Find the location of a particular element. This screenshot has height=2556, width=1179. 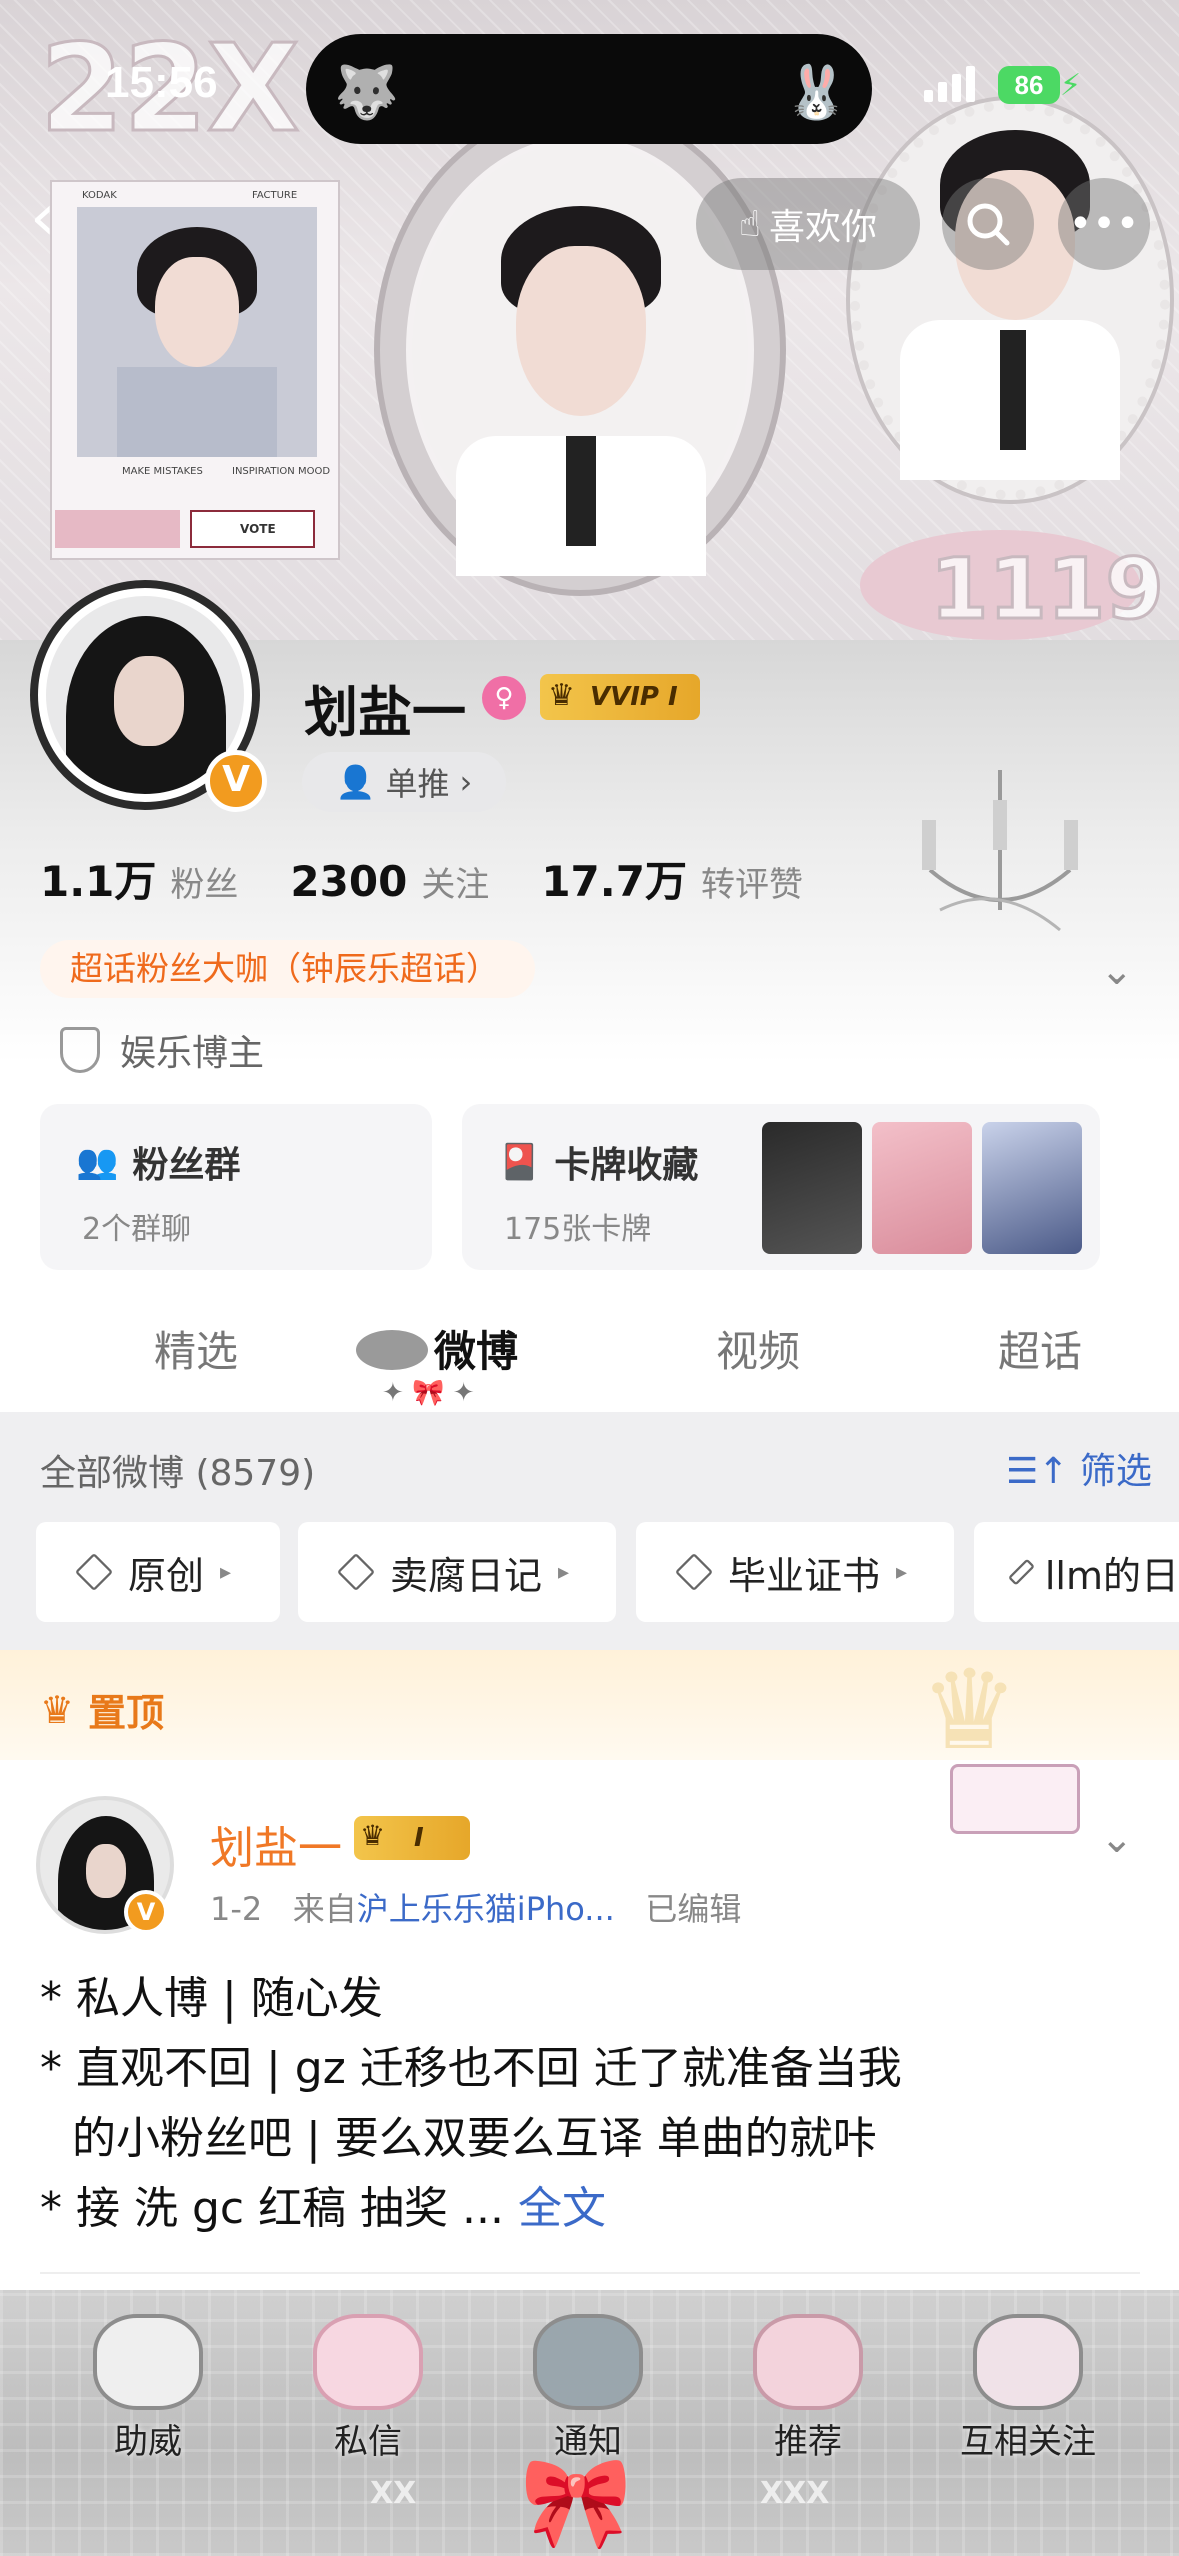

bow-decoration-icon: 🎀 is located at coordinates (576, 2502).